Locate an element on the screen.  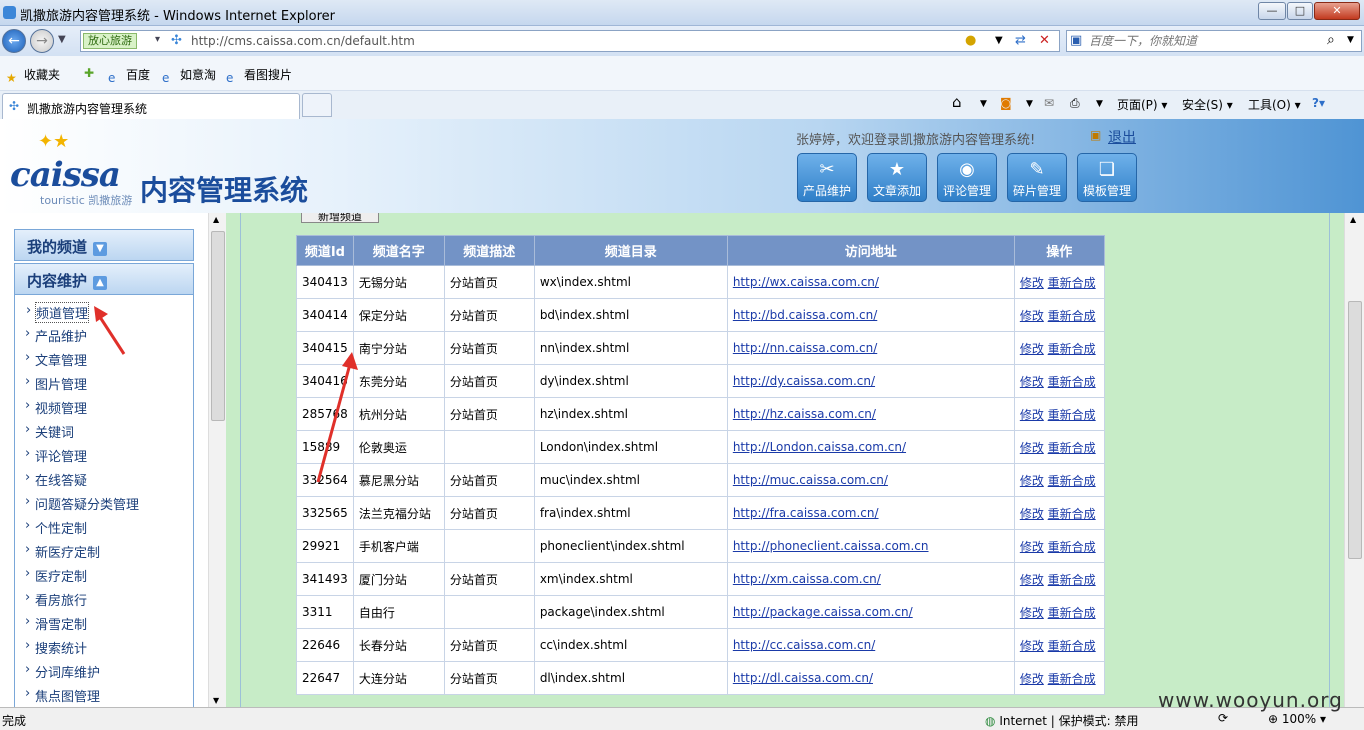
fav-link-baidu: e 百度 is located at coordinates (129, 75).